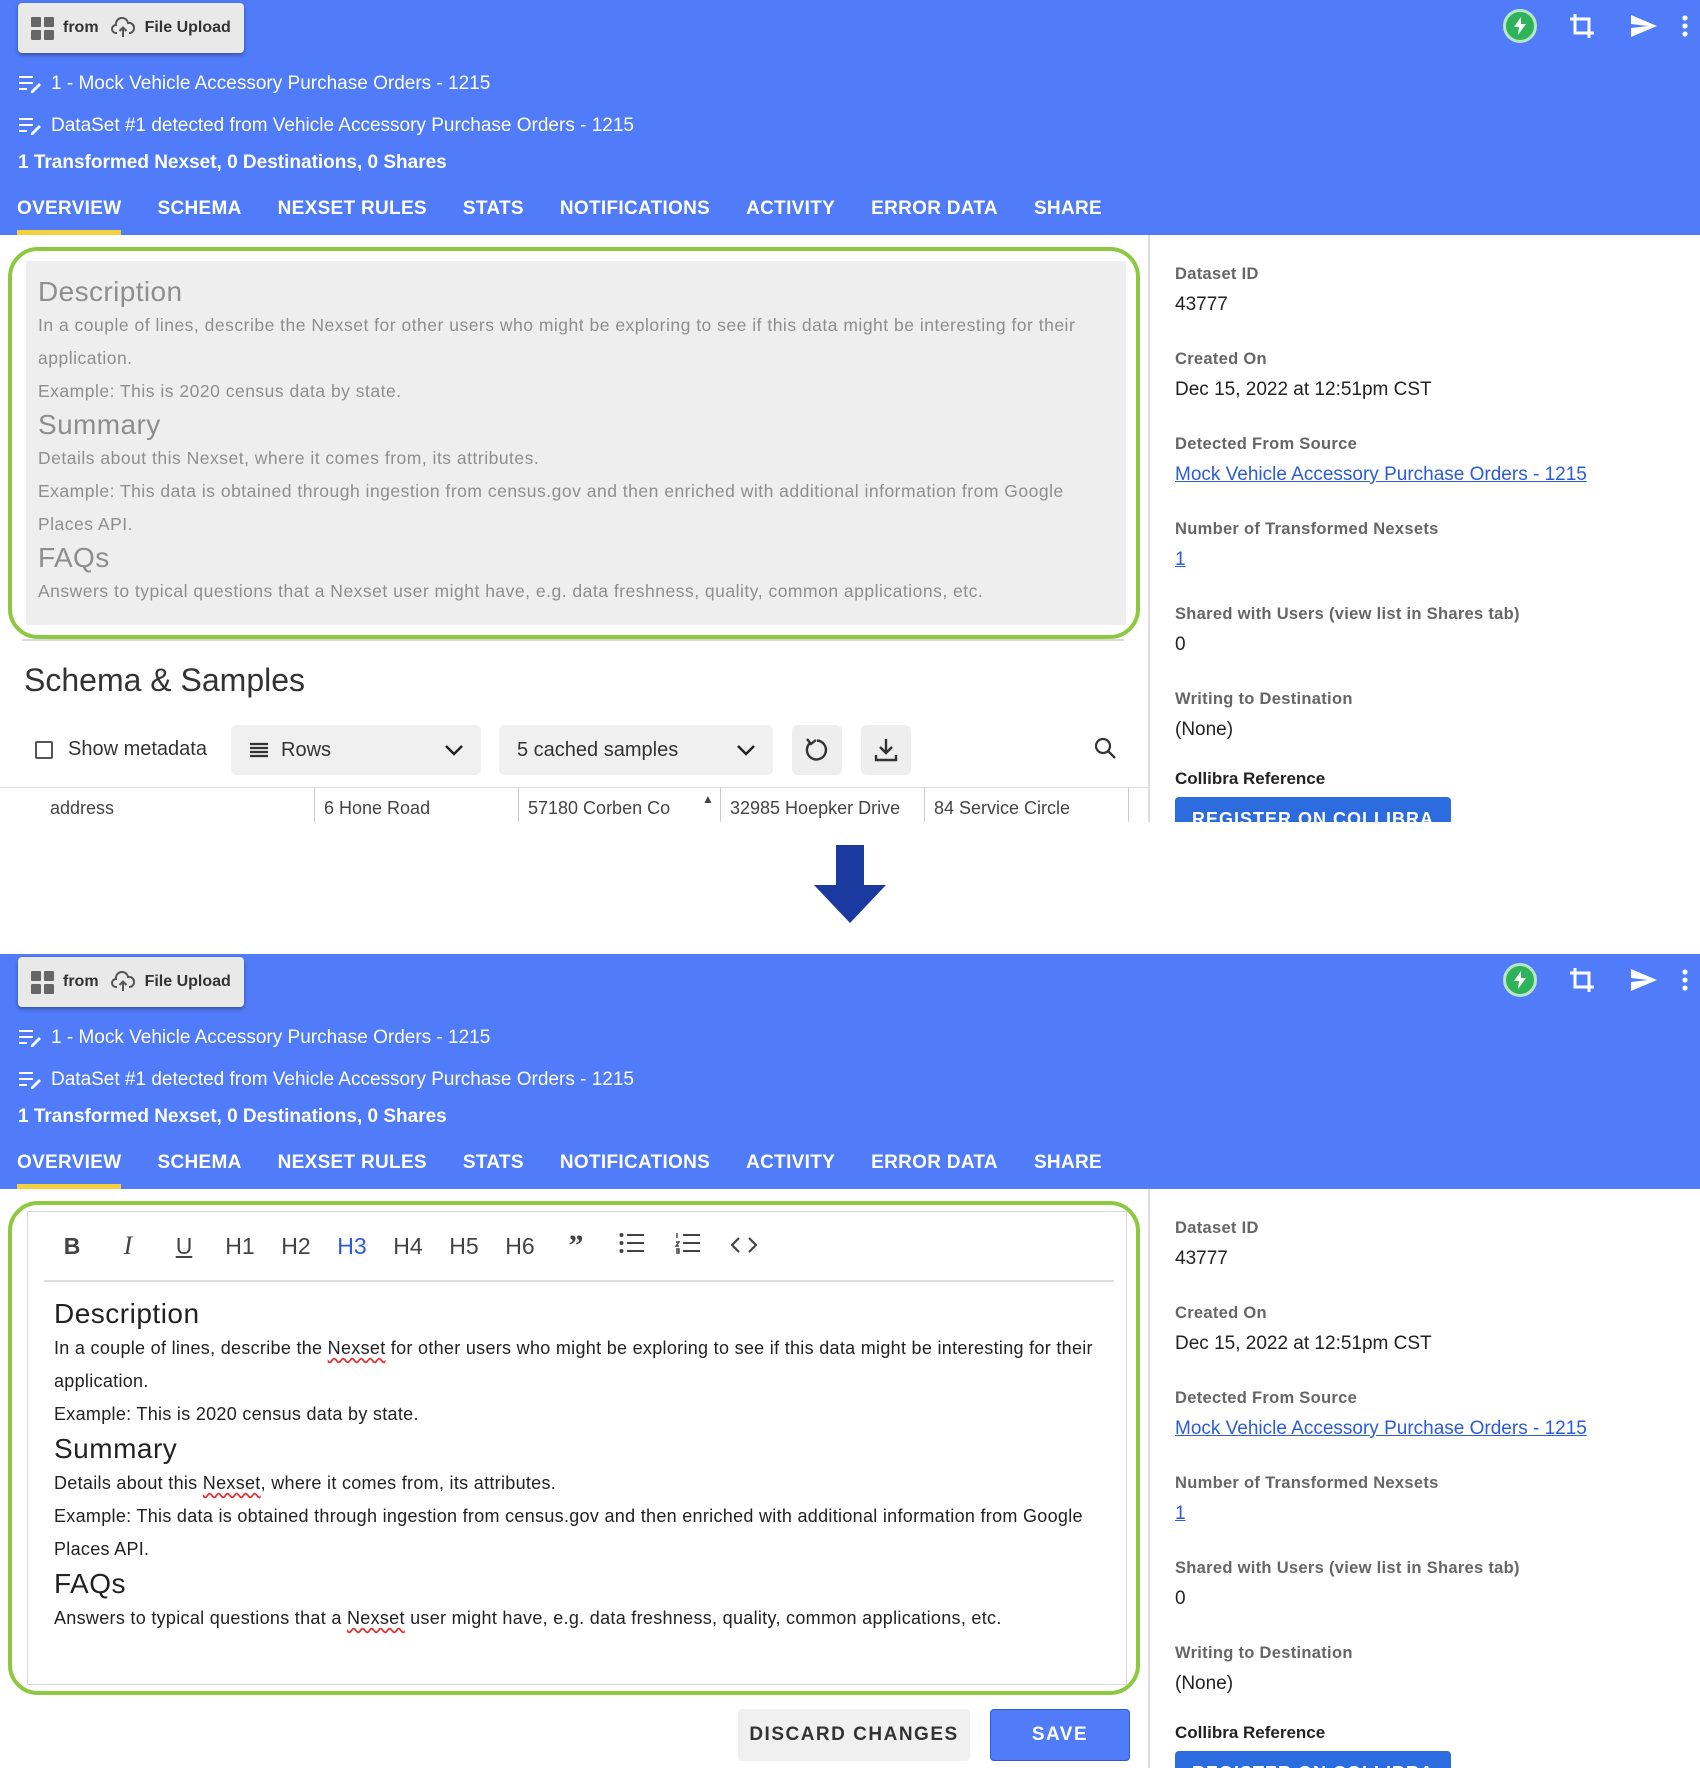  I want to click on blockquote-button: ”, so click(576, 1246).